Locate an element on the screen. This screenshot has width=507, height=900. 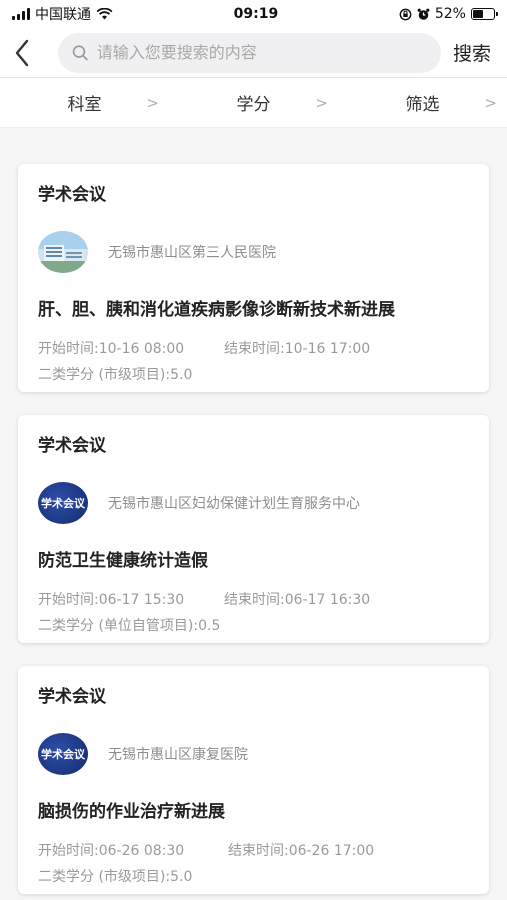
organization-name: 无锡市惠山区第三人民医院 is located at coordinates (192, 253).